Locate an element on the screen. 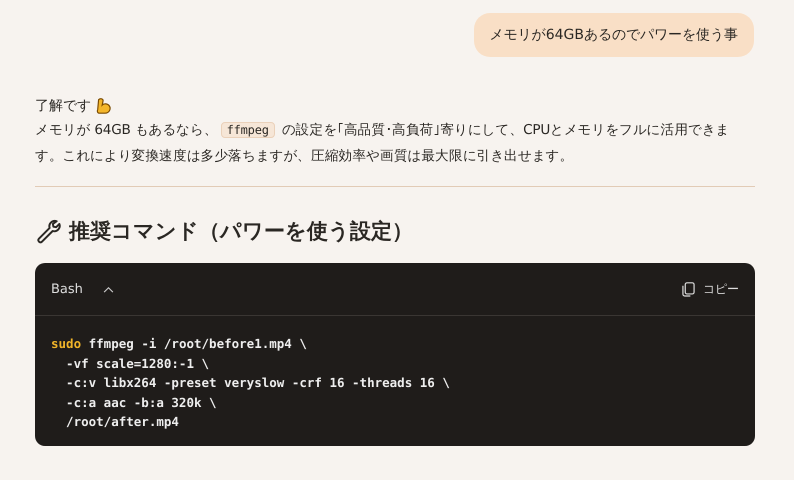 This screenshot has width=794, height=480. code-line: /root/after.mp4 is located at coordinates (122, 422).